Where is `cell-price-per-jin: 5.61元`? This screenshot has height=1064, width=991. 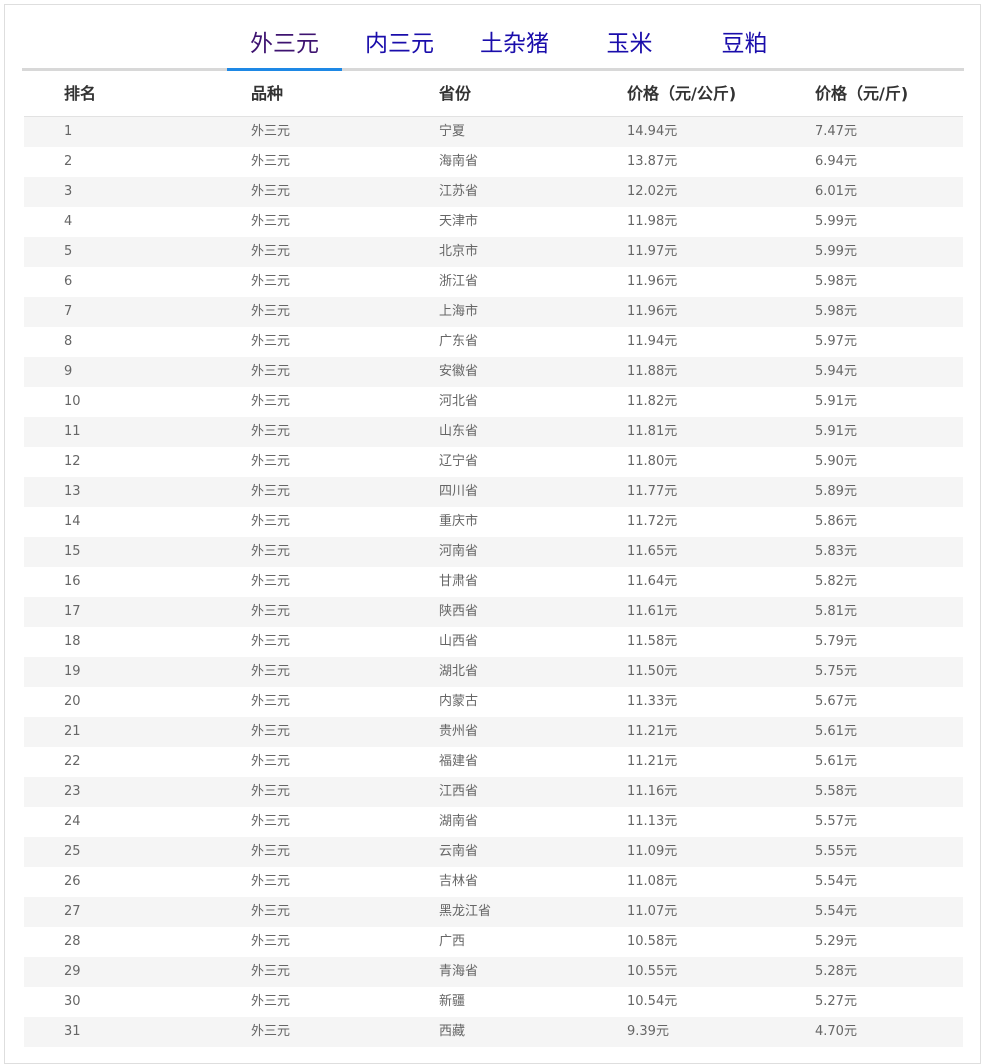
cell-price-per-jin: 5.61元 is located at coordinates (836, 731).